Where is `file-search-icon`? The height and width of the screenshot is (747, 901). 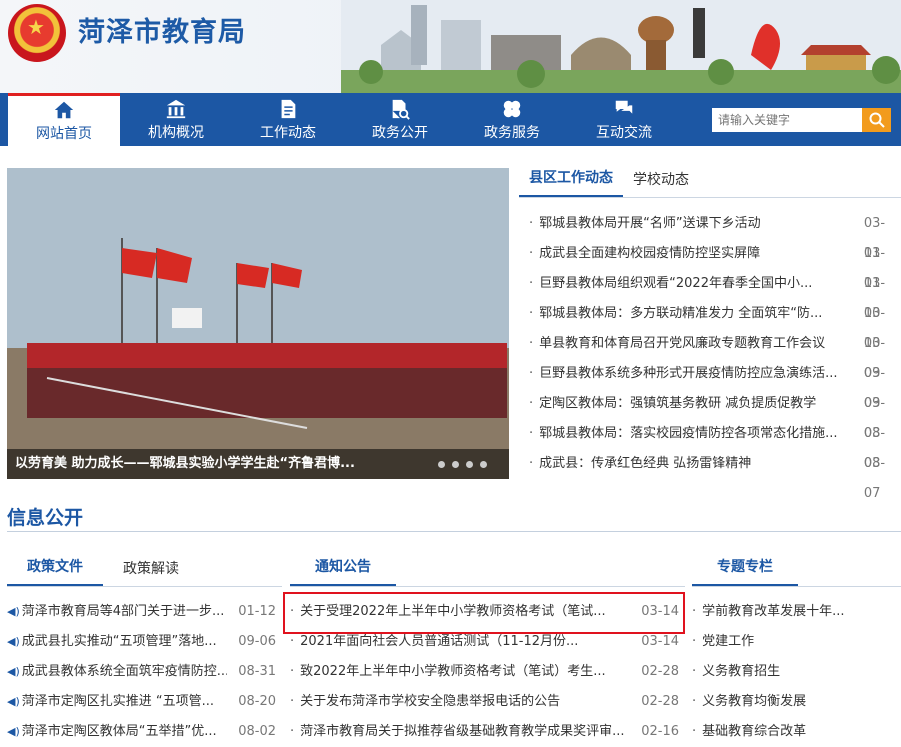 file-search-icon is located at coordinates (401, 109).